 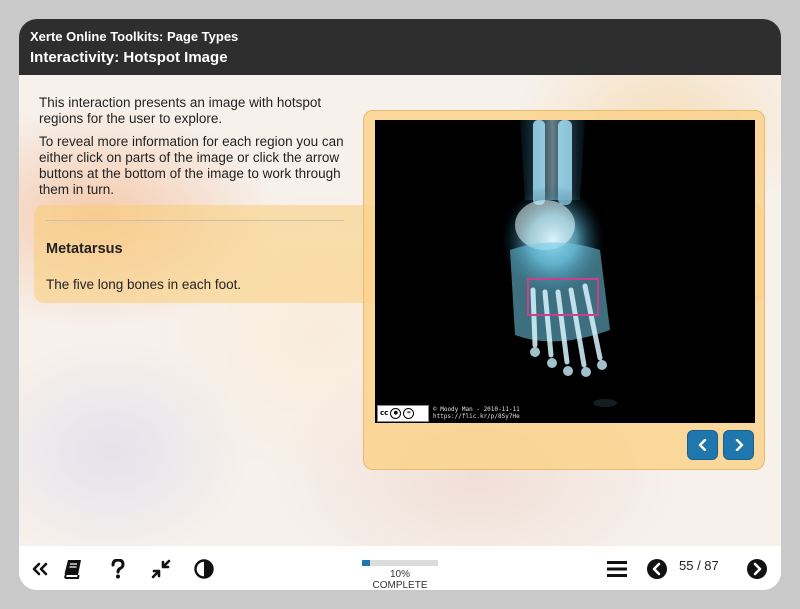 I want to click on question-mark-icon, so click(x=118, y=569).